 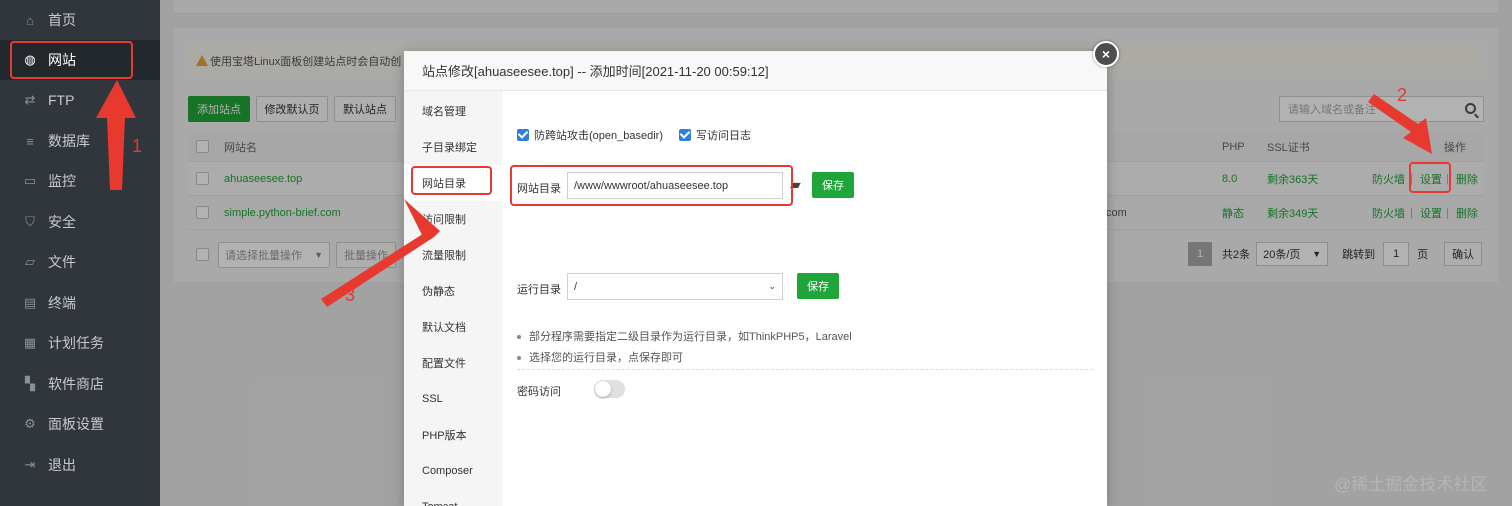 I want to click on tip-item: 选择您的运行目录，点保存即可, so click(x=600, y=357).